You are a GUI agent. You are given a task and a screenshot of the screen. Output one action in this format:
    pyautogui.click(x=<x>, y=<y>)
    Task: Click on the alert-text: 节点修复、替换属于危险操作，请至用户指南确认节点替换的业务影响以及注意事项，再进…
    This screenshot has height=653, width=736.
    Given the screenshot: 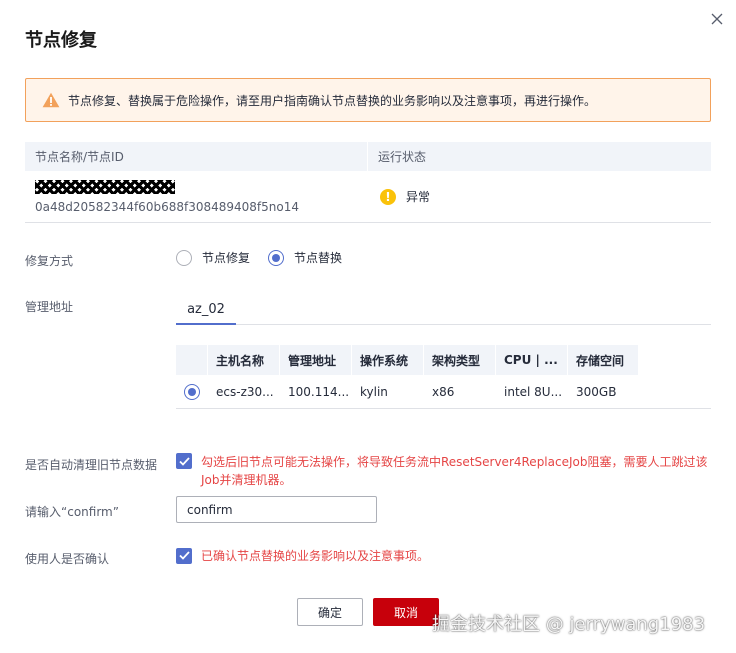 What is the action you would take?
    pyautogui.click(x=332, y=100)
    